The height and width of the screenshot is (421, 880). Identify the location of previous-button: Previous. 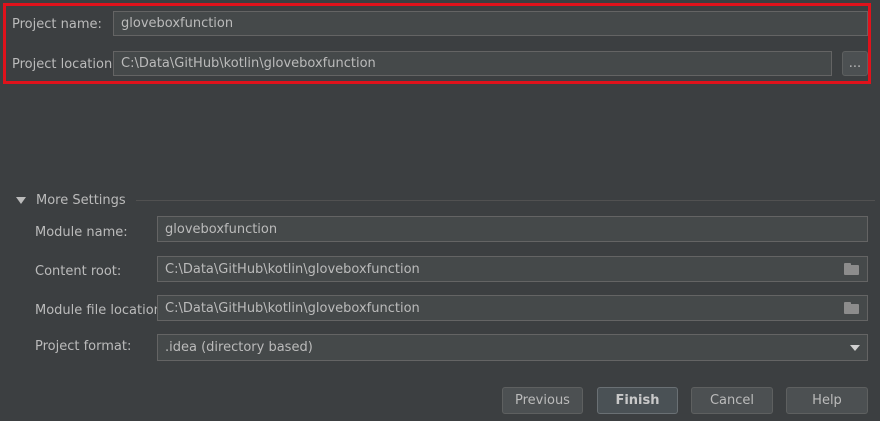
(542, 400).